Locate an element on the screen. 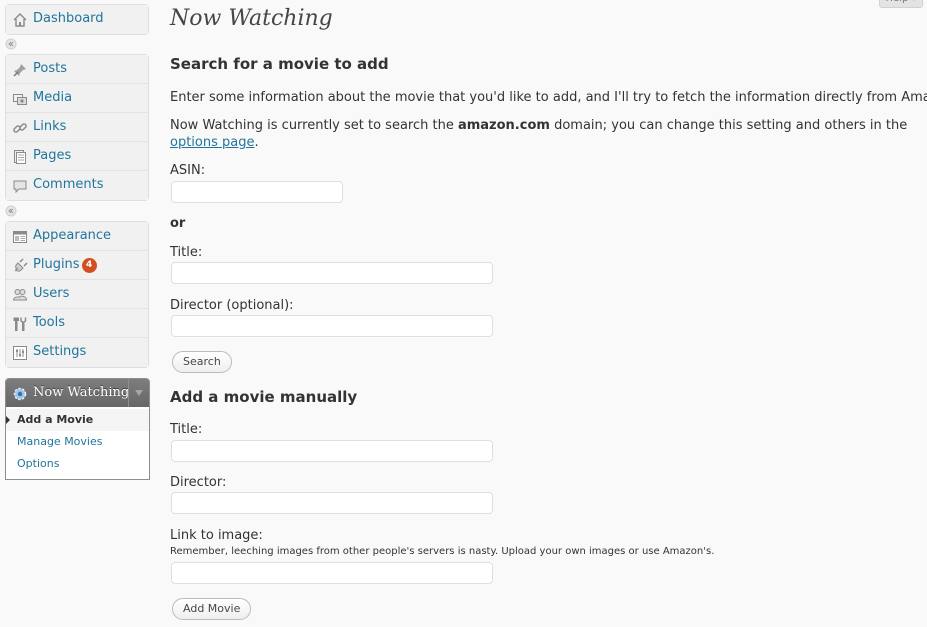 The height and width of the screenshot is (627, 927). options-page-link: options page is located at coordinates (212, 142).